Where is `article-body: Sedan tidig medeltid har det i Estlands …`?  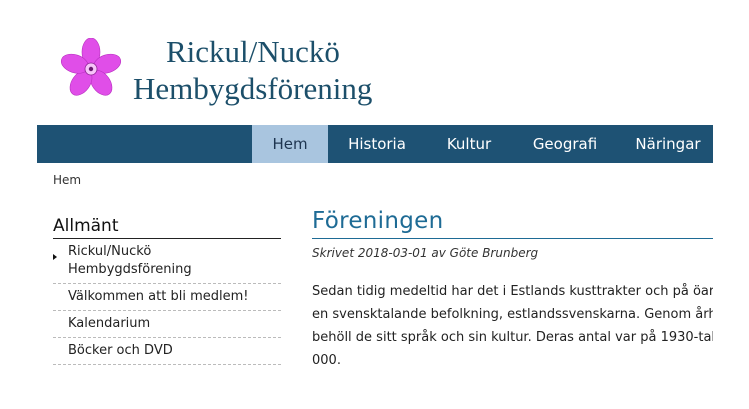 article-body: Sedan tidig medeltid har det i Estlands … is located at coordinates (512, 326).